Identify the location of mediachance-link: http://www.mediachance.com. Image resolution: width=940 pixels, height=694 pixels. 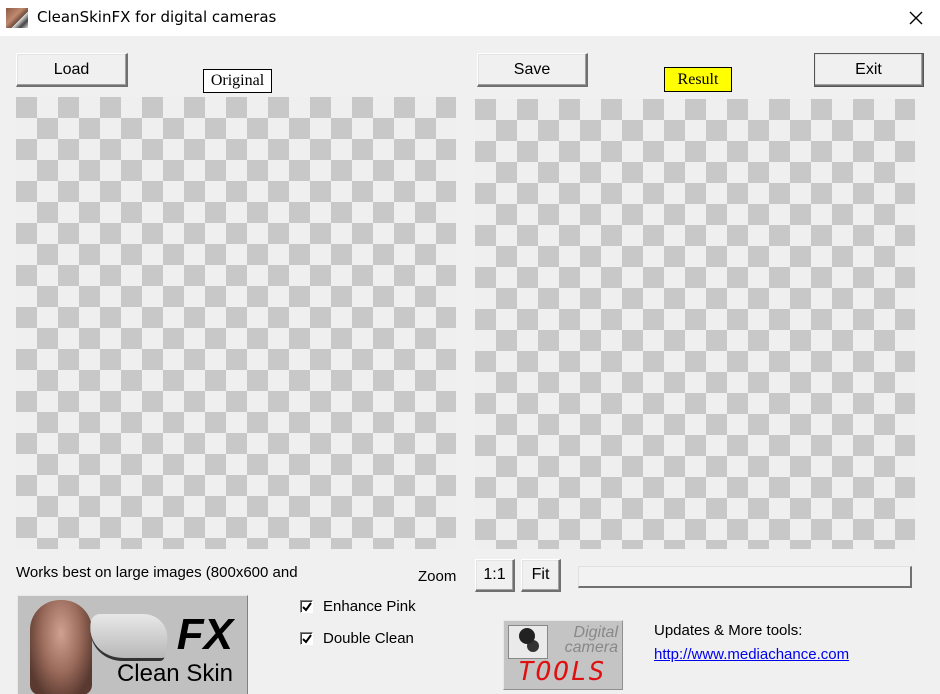
(751, 654).